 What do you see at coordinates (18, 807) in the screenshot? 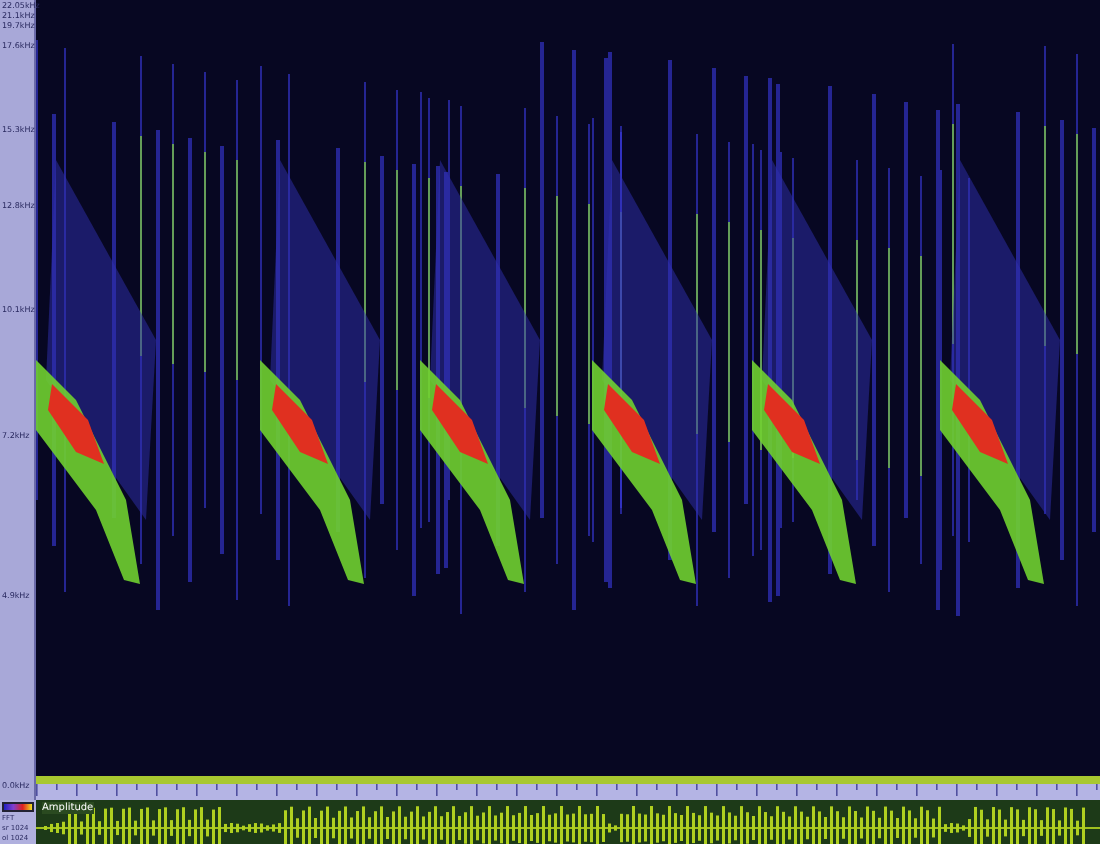
I see `colormap-legend` at bounding box center [18, 807].